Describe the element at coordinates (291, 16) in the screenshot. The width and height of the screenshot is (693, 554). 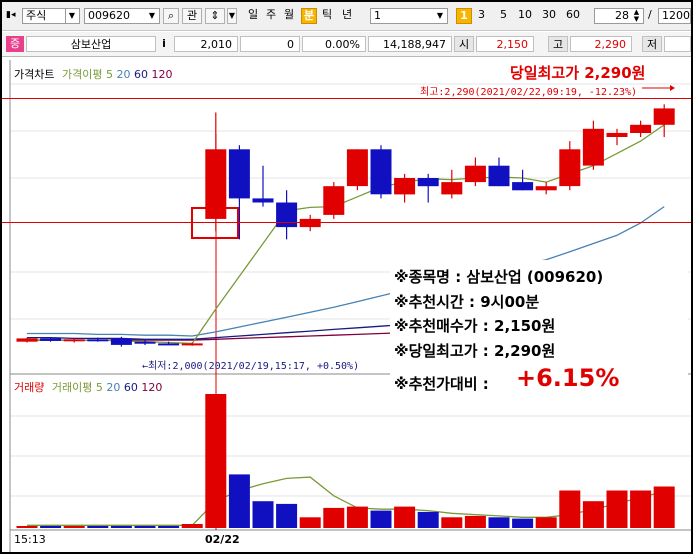
I see `period-month: 월` at that location.